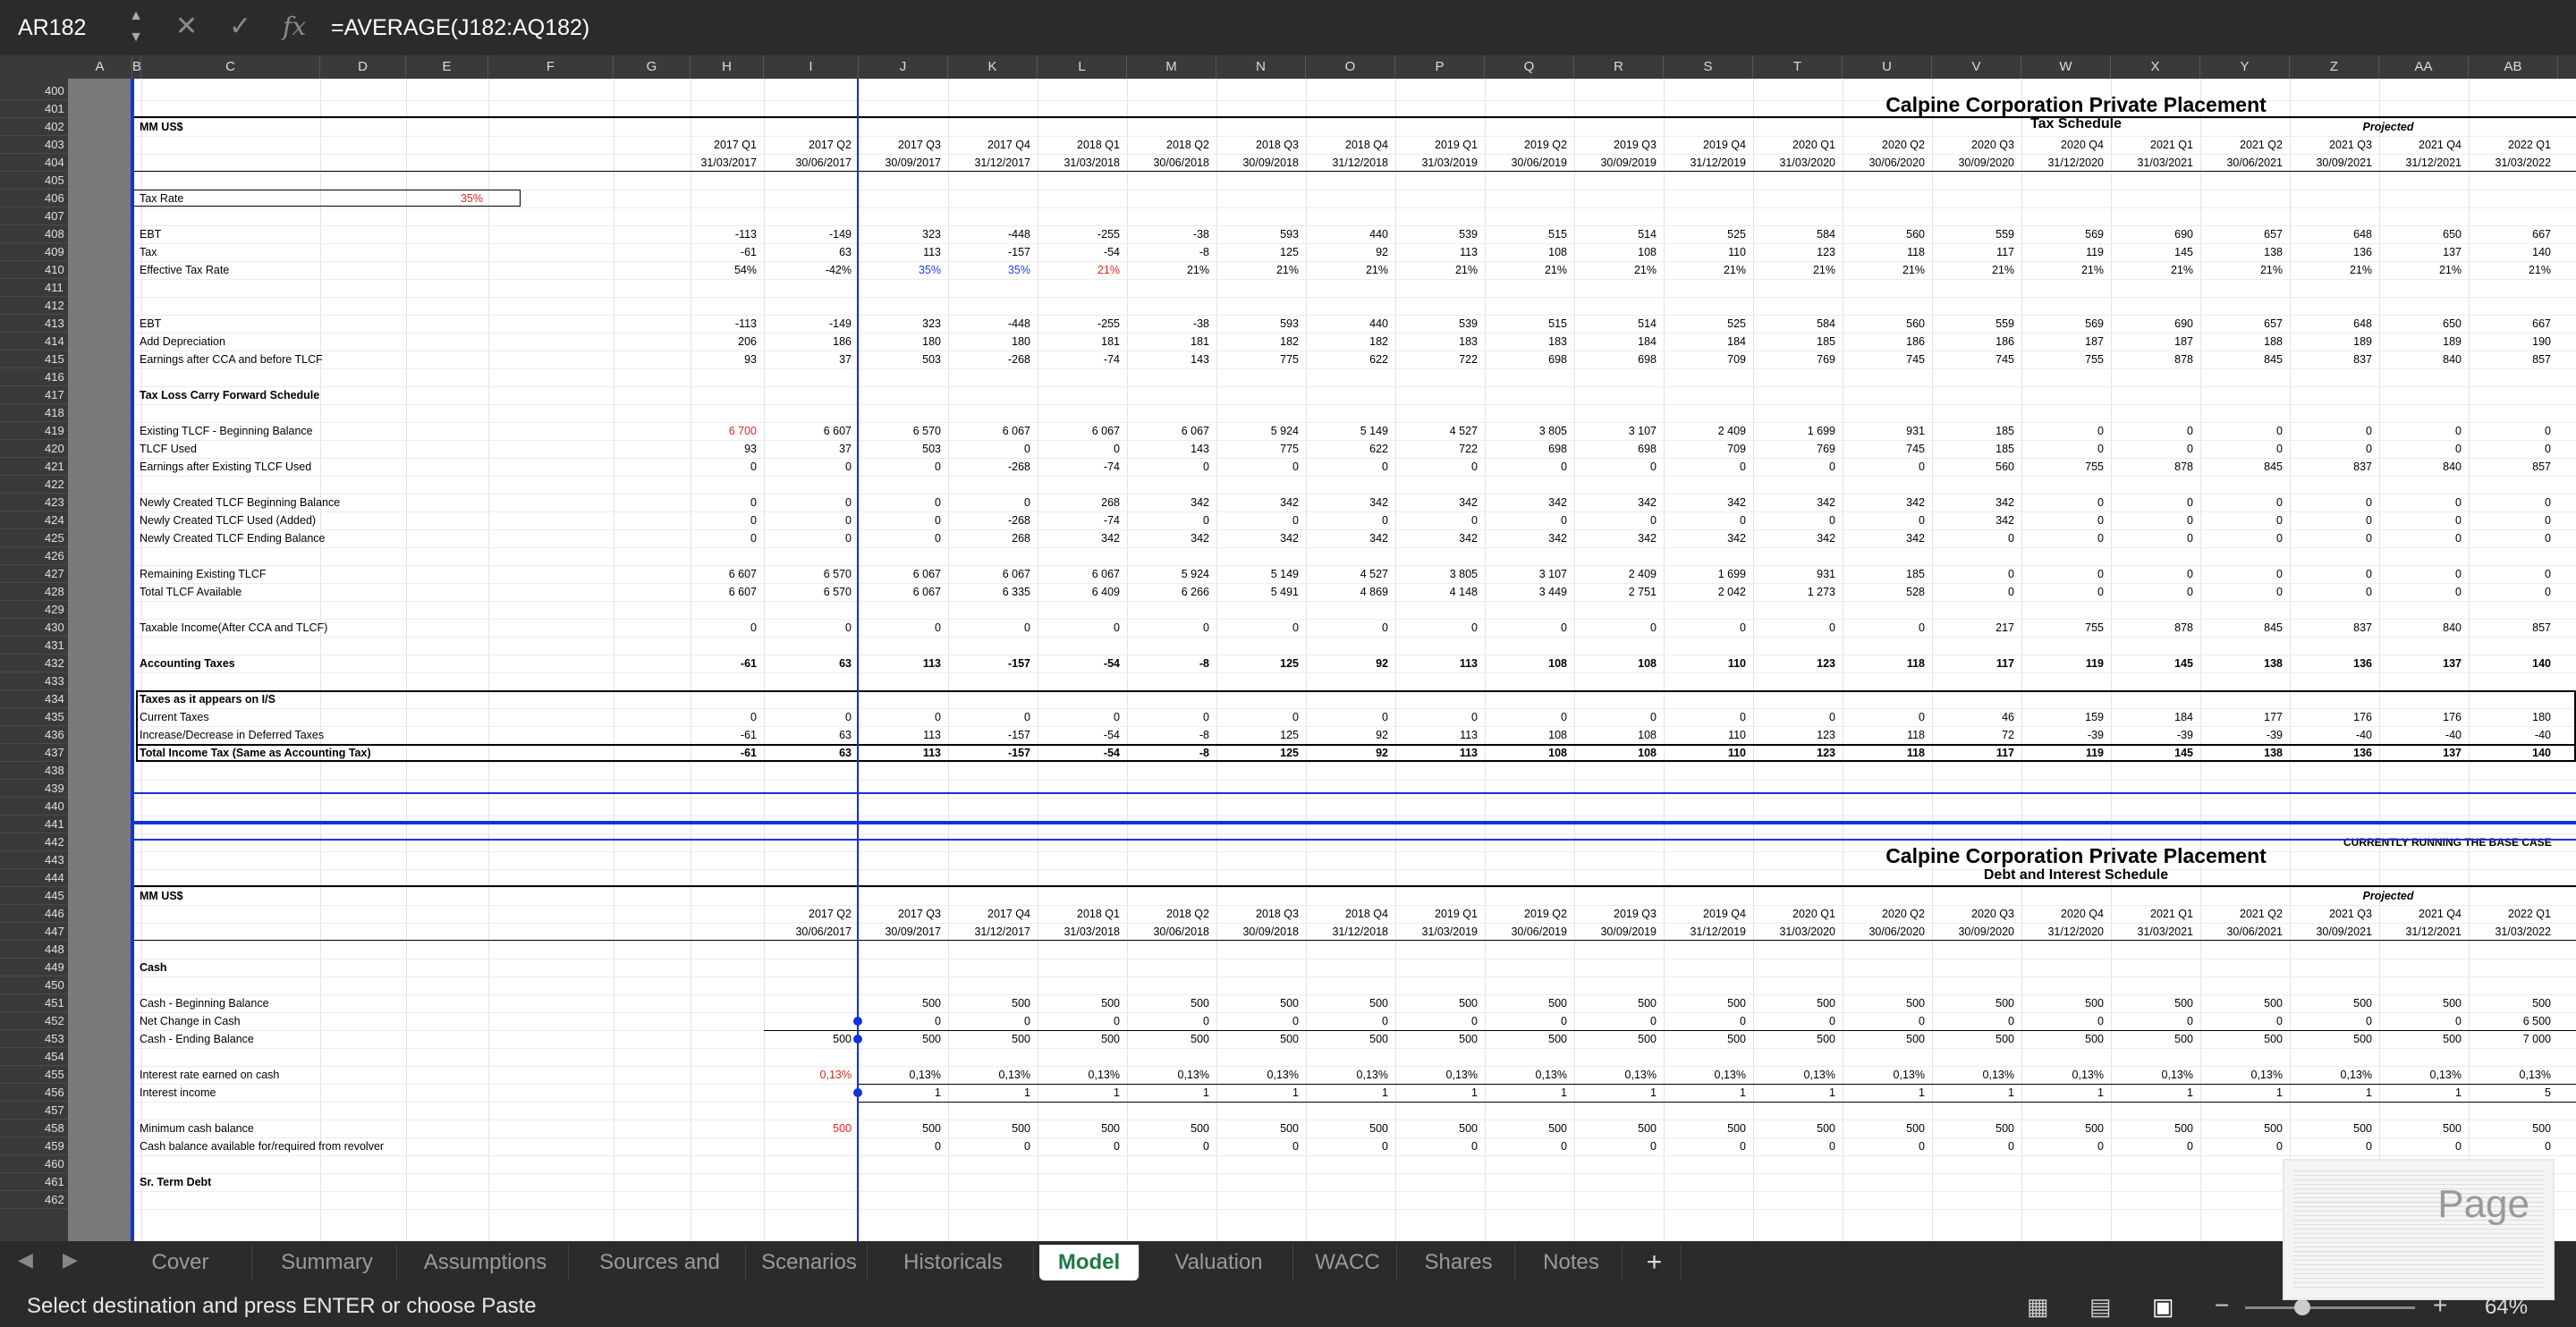 Image resolution: width=2576 pixels, height=1327 pixels. I want to click on column-header-o: O, so click(1350, 67).